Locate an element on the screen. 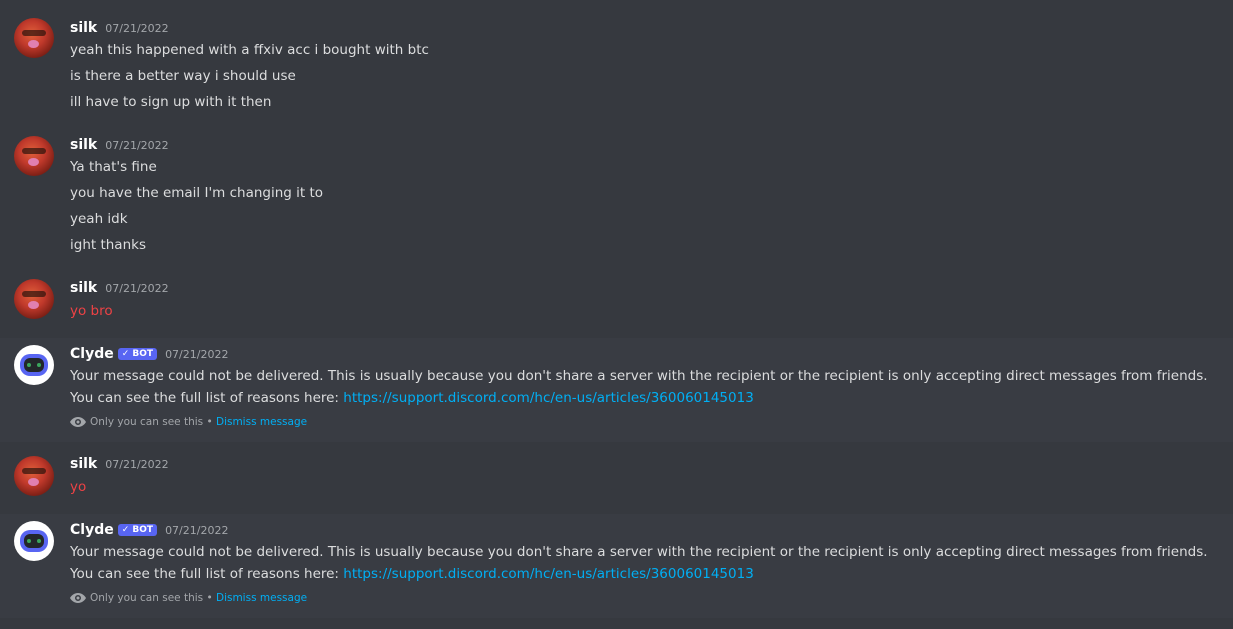 The height and width of the screenshot is (629, 1233). message-text: ill have to sign up with it then is located at coordinates (171, 102).